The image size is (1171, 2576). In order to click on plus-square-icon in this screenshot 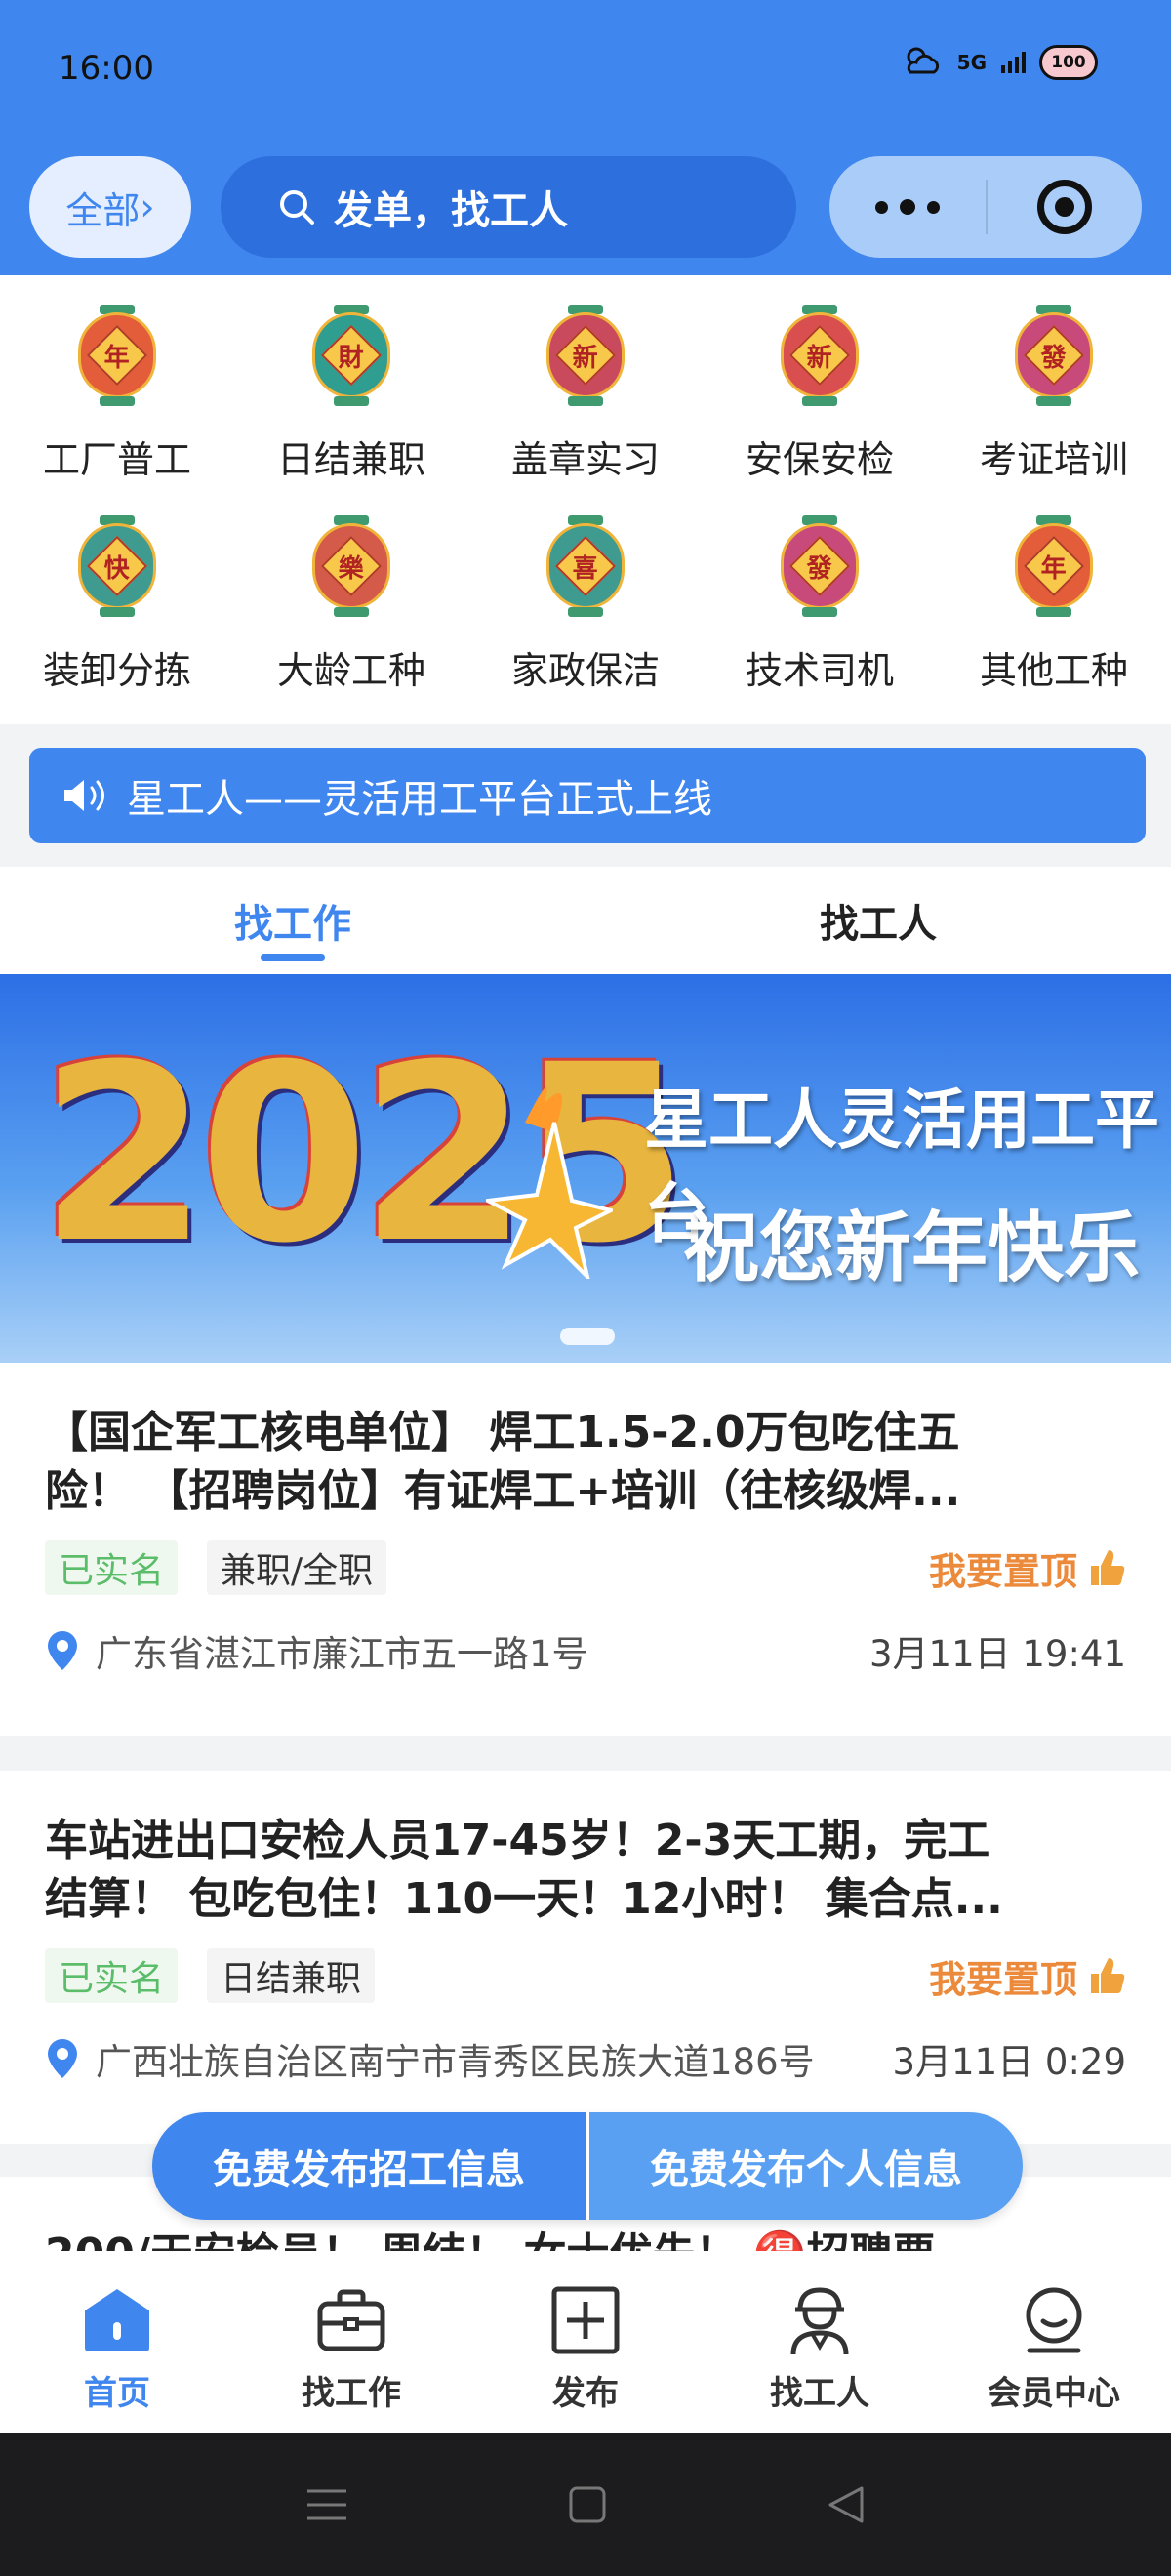, I will do `click(585, 2320)`.